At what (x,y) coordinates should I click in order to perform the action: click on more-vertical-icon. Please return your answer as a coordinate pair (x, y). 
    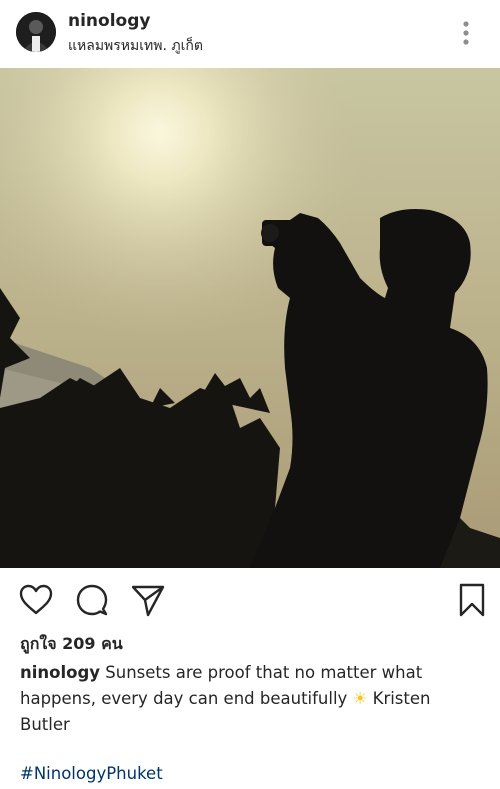
    Looking at the image, I should click on (466, 33).